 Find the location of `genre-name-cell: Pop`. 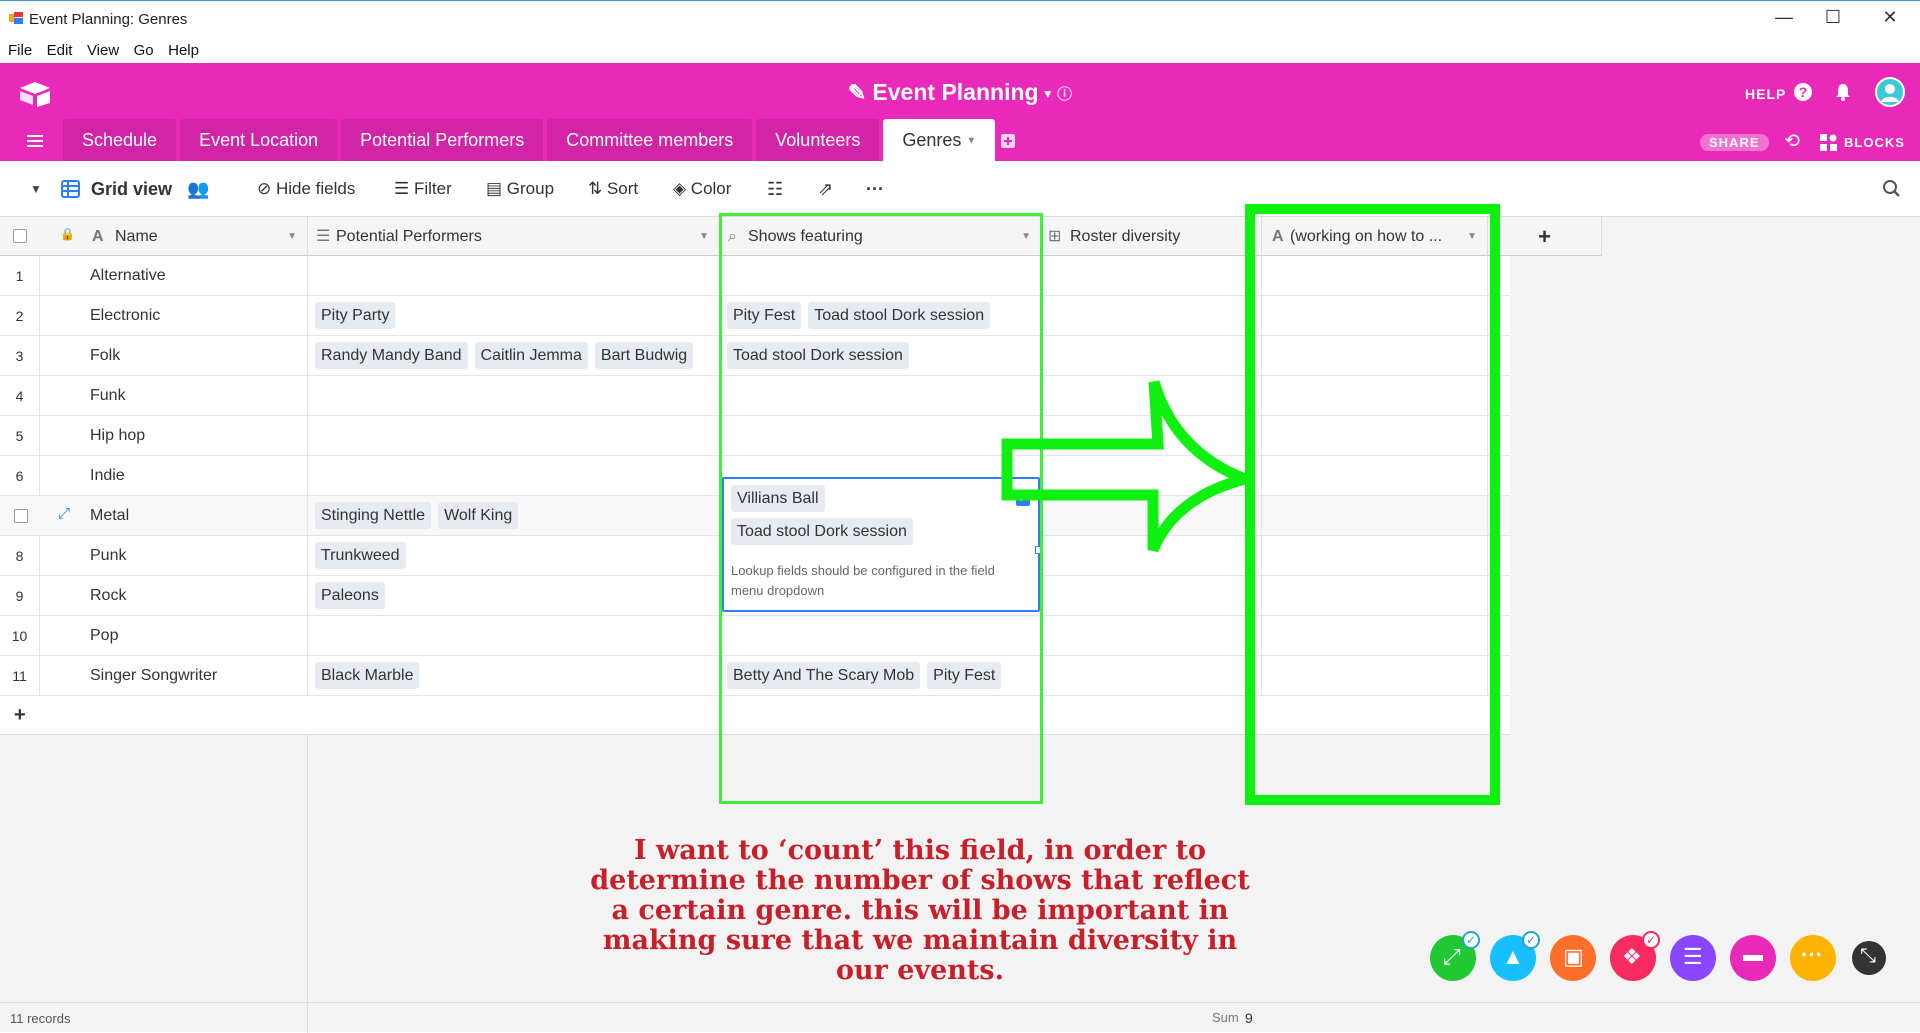

genre-name-cell: Pop is located at coordinates (199, 636).